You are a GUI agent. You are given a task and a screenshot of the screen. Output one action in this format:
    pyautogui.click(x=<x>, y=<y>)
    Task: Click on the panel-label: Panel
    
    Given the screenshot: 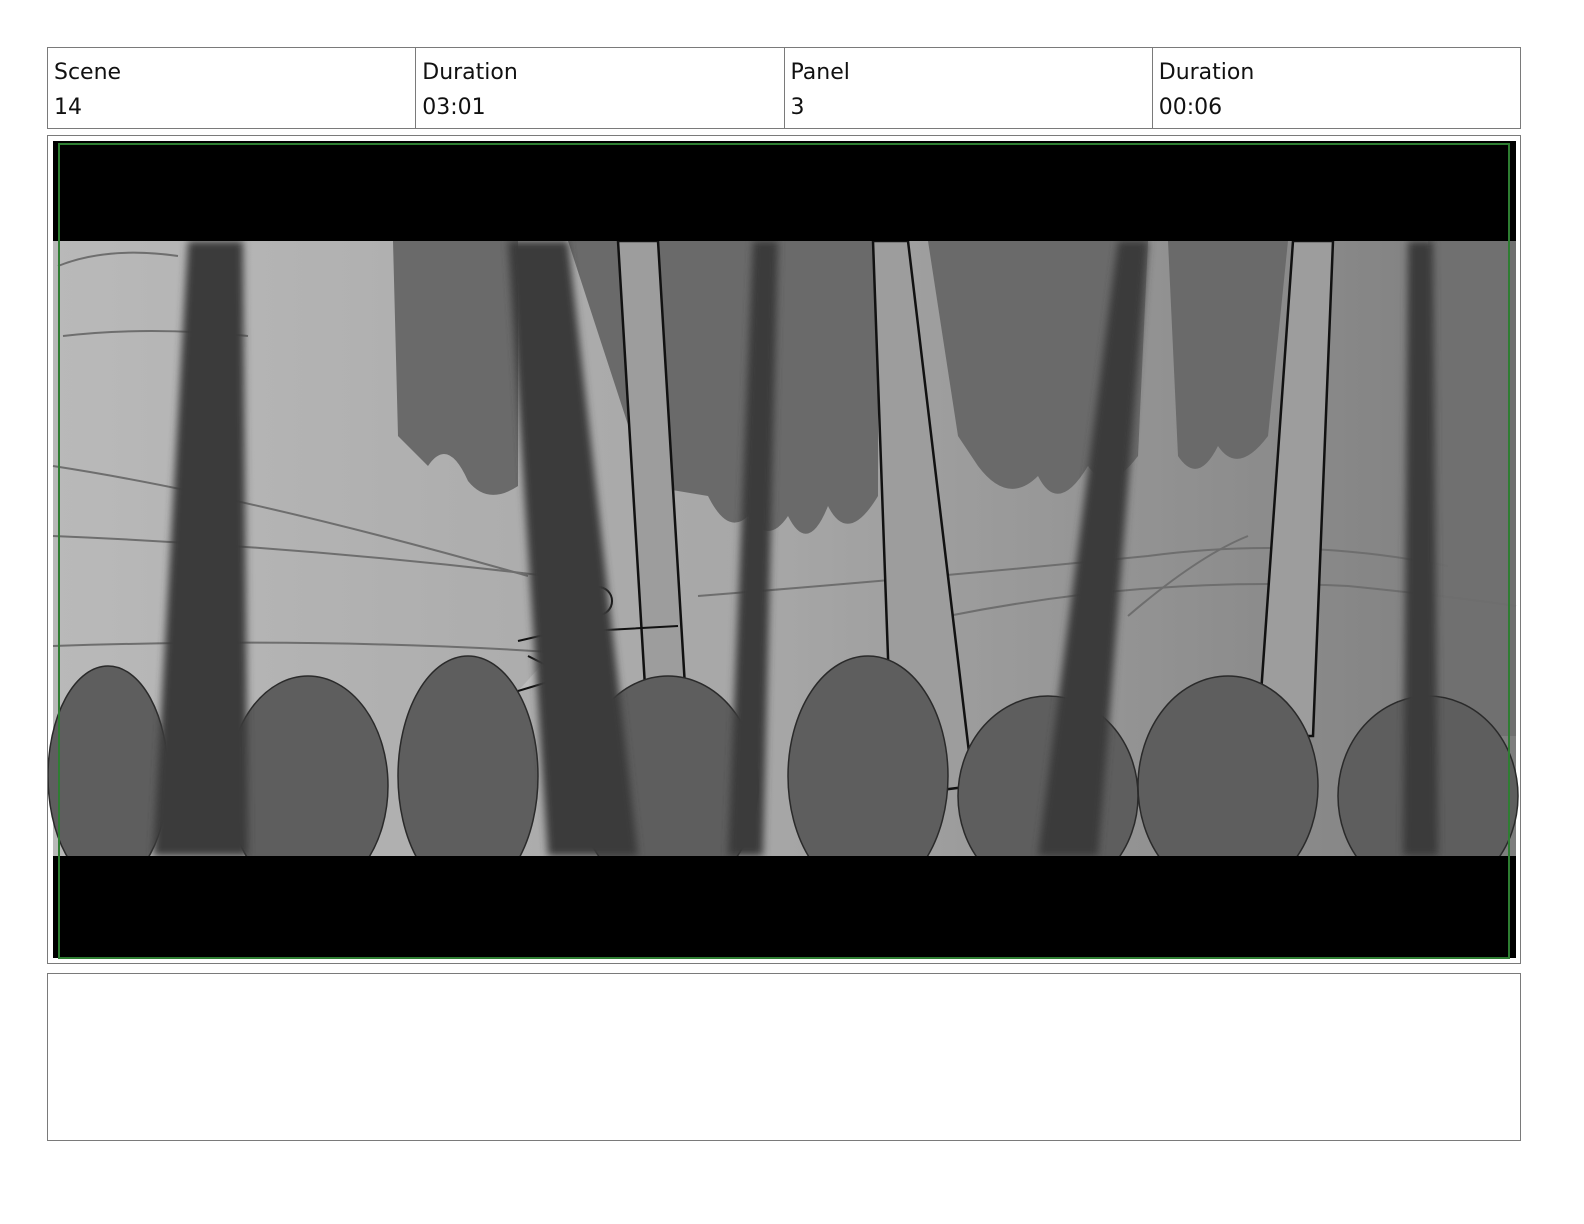 What is the action you would take?
    pyautogui.click(x=820, y=72)
    